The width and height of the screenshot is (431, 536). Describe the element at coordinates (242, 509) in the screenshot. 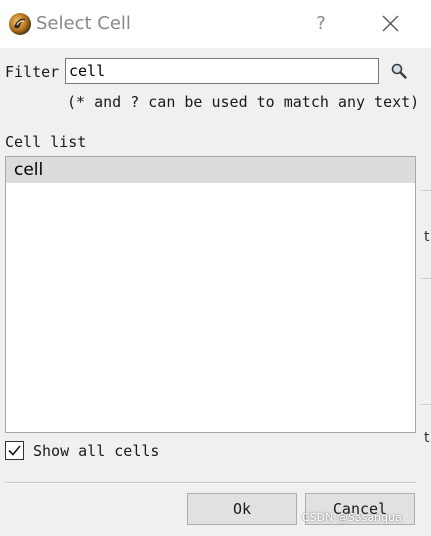

I see `ok-button: Ok` at that location.